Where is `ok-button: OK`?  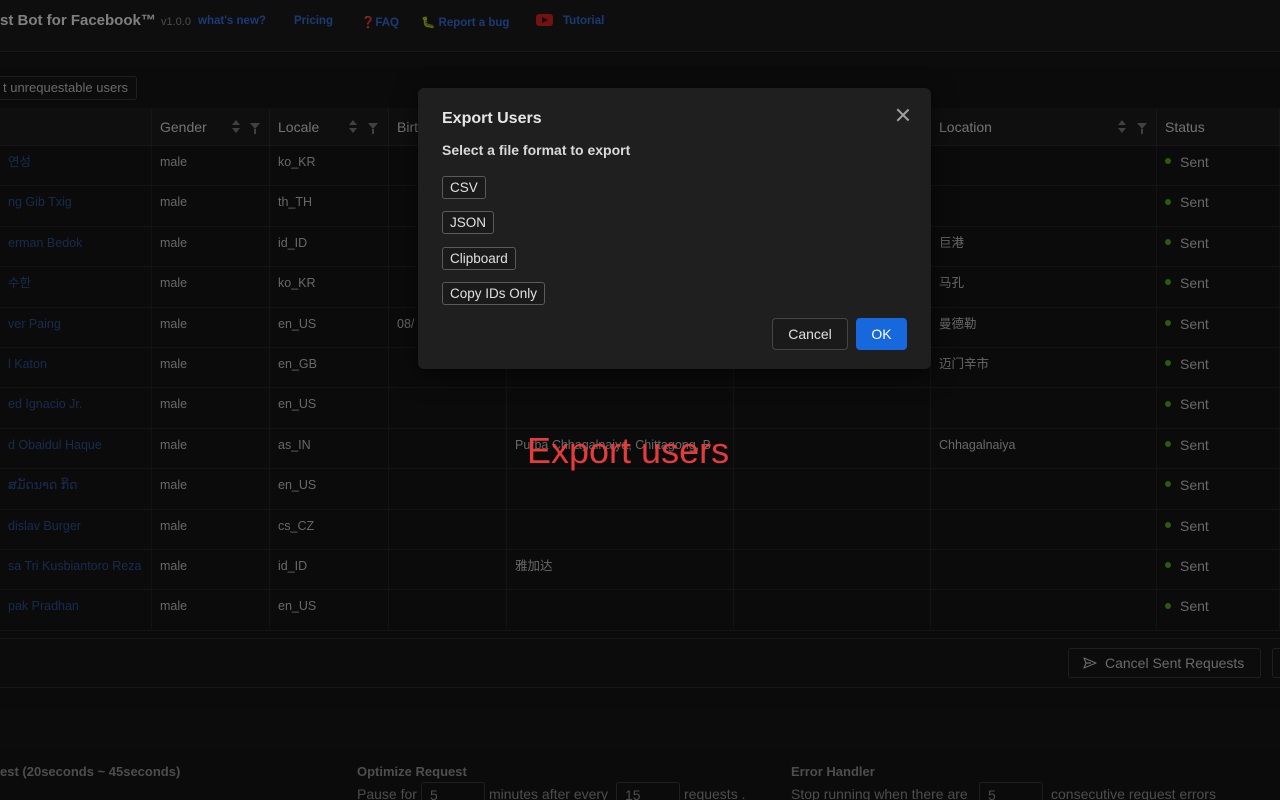 ok-button: OK is located at coordinates (881, 334).